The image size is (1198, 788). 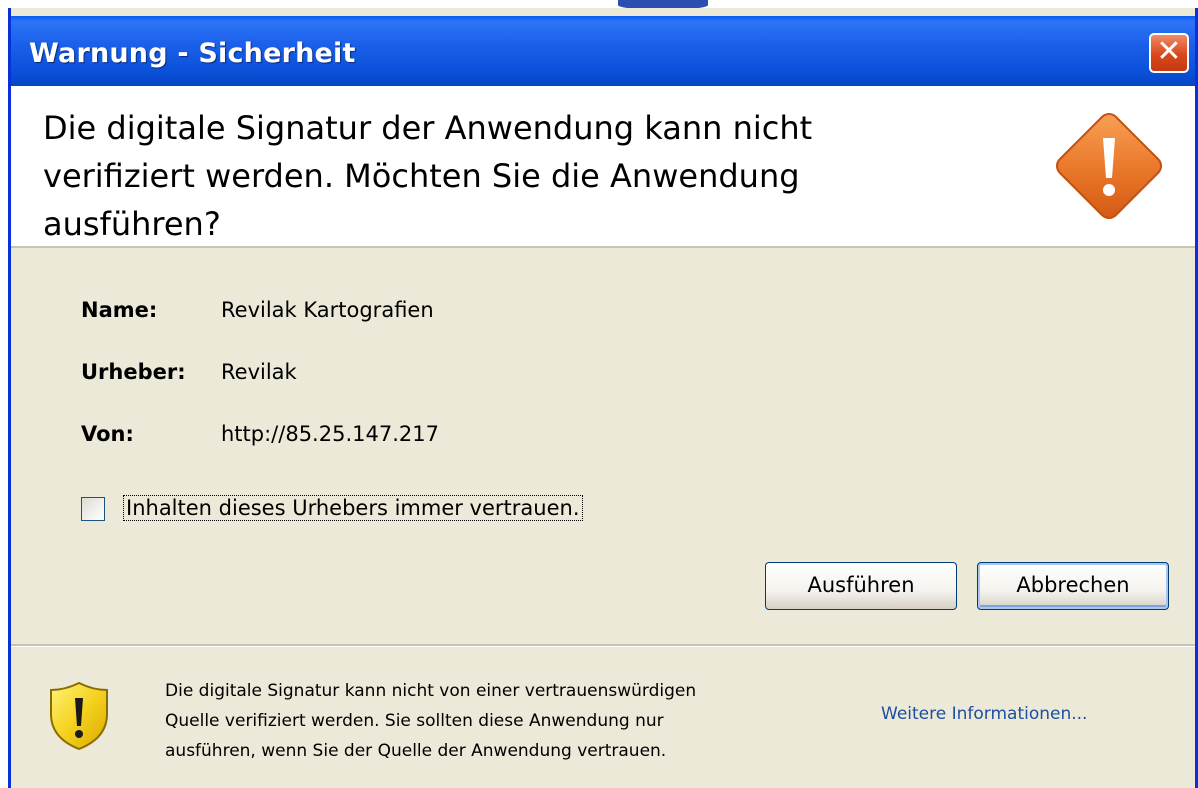 What do you see at coordinates (861, 586) in the screenshot?
I see `run-button: Ausführen` at bounding box center [861, 586].